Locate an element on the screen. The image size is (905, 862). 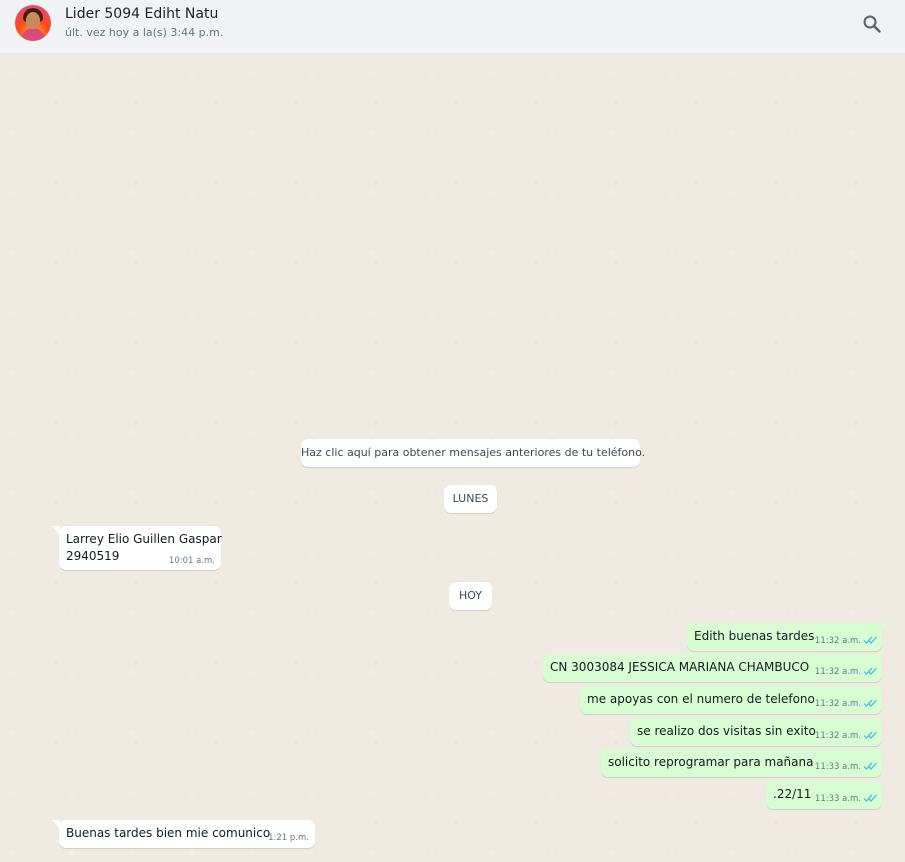
message-text: Edith buenas tardes is located at coordinates (754, 636).